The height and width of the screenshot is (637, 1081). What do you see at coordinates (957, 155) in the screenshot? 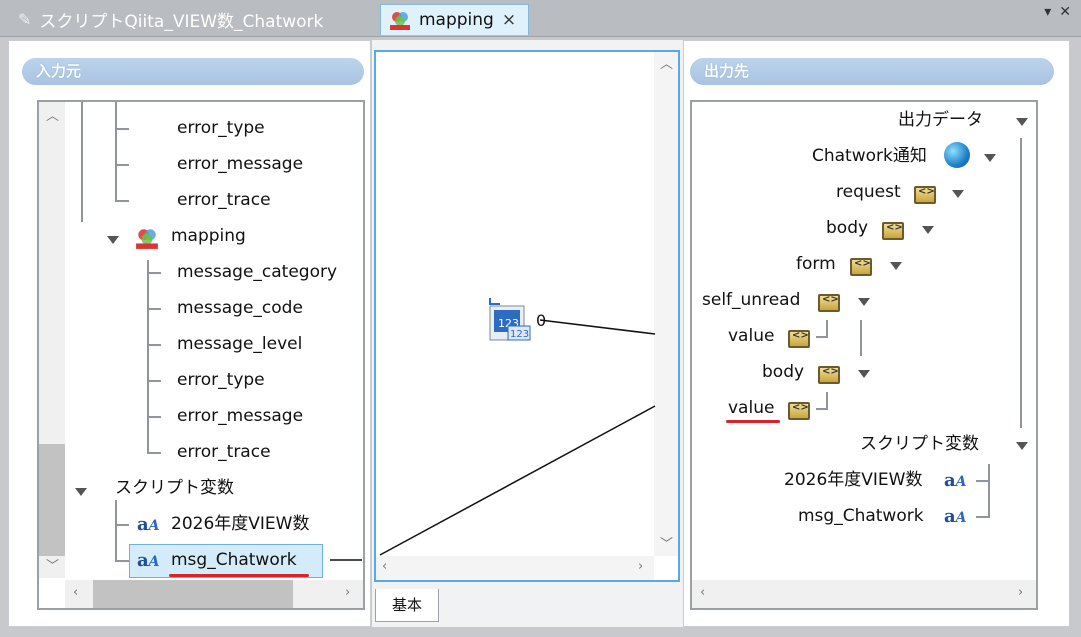
I see `rest-globe-icon` at bounding box center [957, 155].